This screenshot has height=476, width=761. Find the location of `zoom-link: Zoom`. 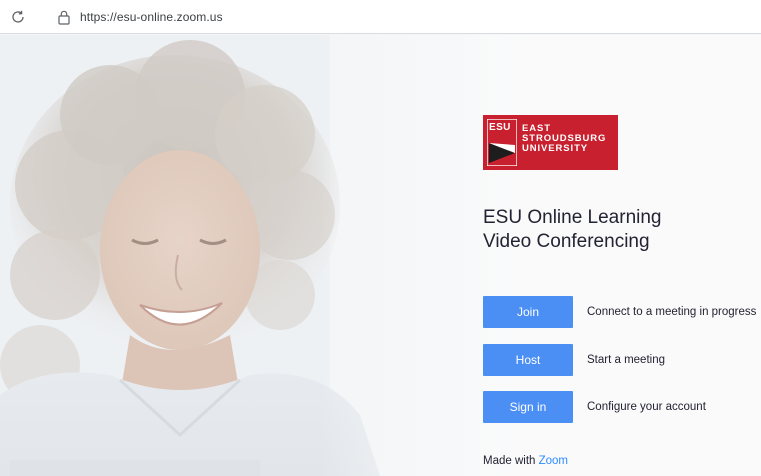

zoom-link: Zoom is located at coordinates (553, 461).